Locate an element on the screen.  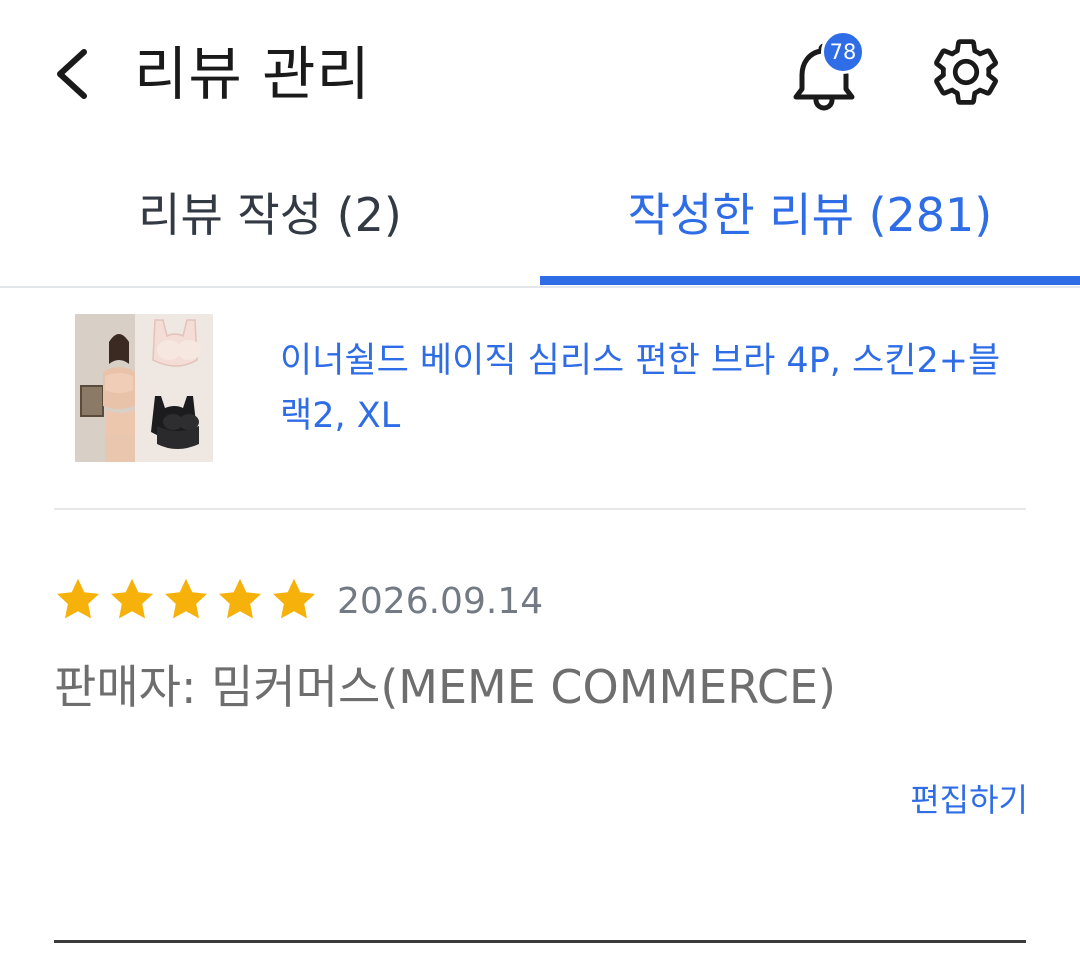
back-button is located at coordinates (72, 74).